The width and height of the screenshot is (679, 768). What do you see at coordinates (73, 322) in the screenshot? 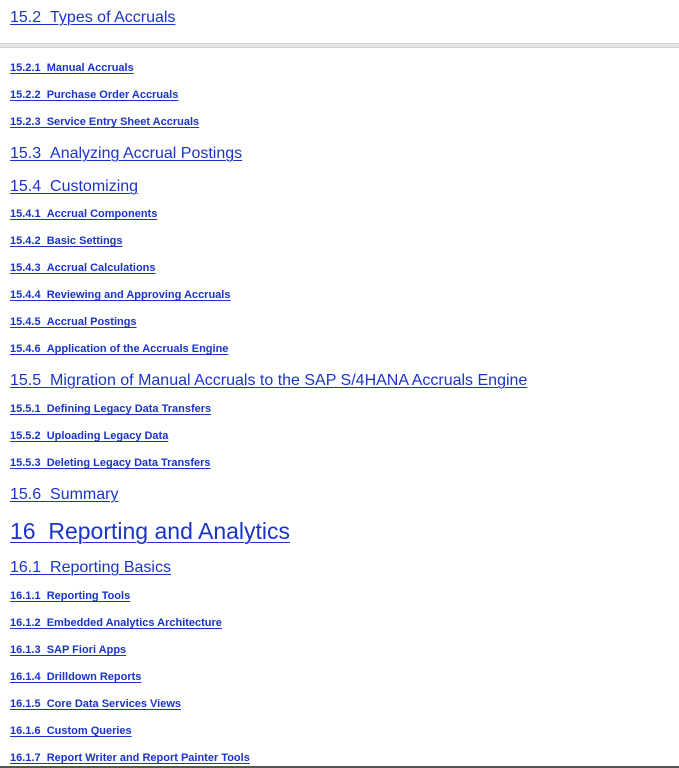
I see `toc-entry-15-4-5: 15.4.5 Accrual Postings` at bounding box center [73, 322].